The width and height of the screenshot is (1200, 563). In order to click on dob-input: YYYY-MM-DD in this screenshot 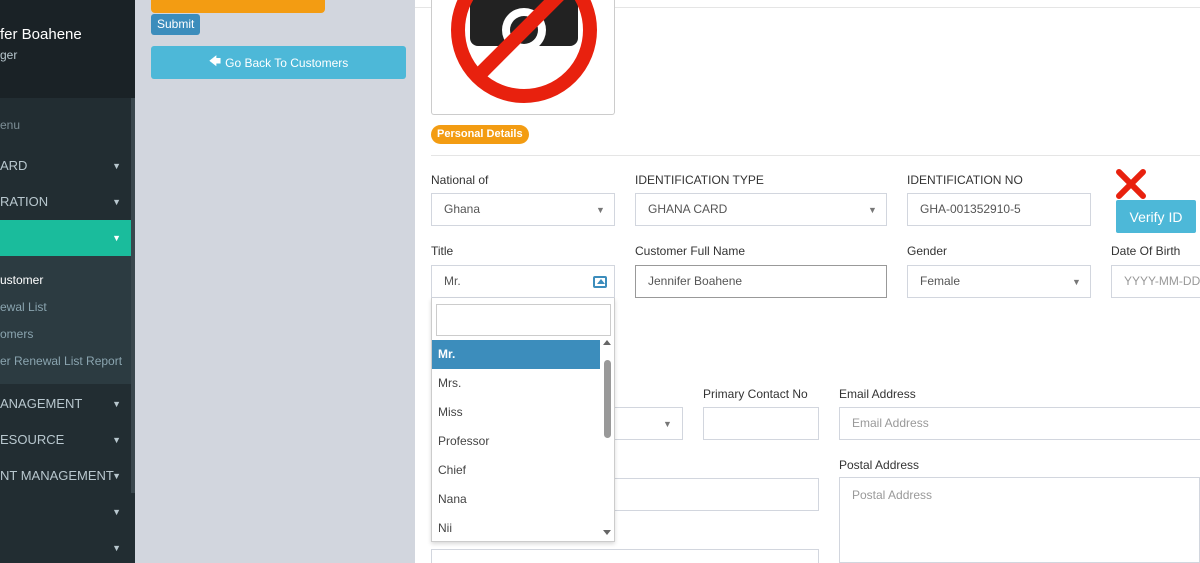, I will do `click(1155, 281)`.